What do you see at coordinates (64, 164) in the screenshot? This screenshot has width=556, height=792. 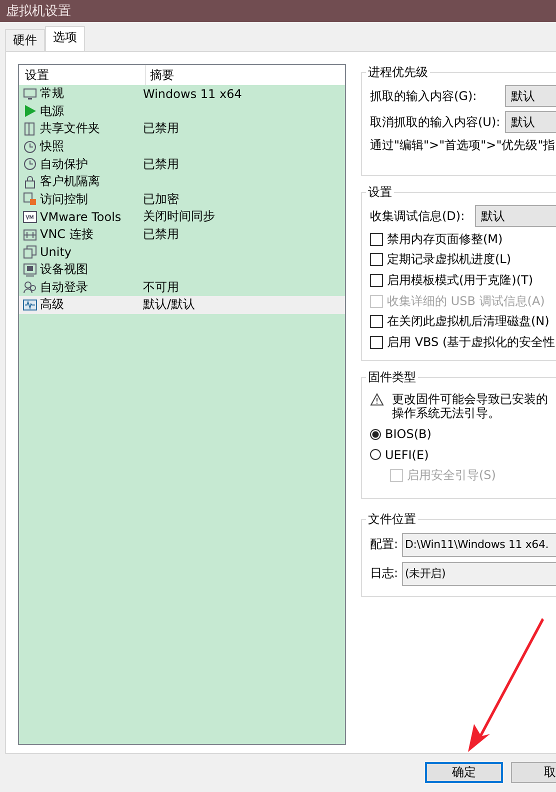 I see `setting-name: 自动保护` at bounding box center [64, 164].